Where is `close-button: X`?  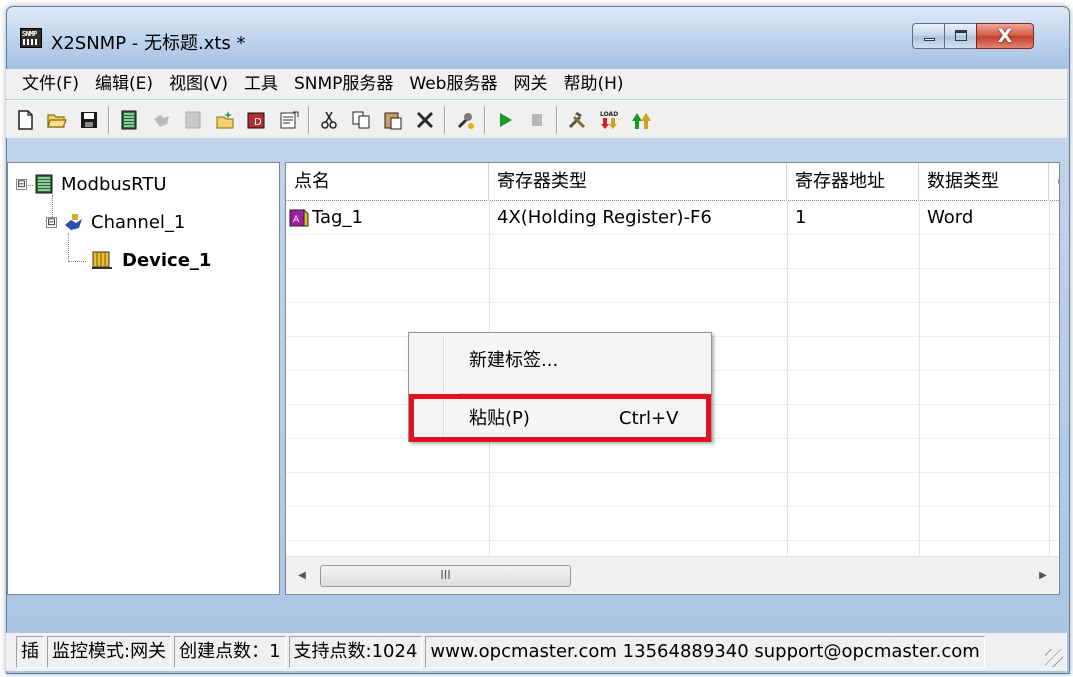
close-button: X is located at coordinates (1005, 36).